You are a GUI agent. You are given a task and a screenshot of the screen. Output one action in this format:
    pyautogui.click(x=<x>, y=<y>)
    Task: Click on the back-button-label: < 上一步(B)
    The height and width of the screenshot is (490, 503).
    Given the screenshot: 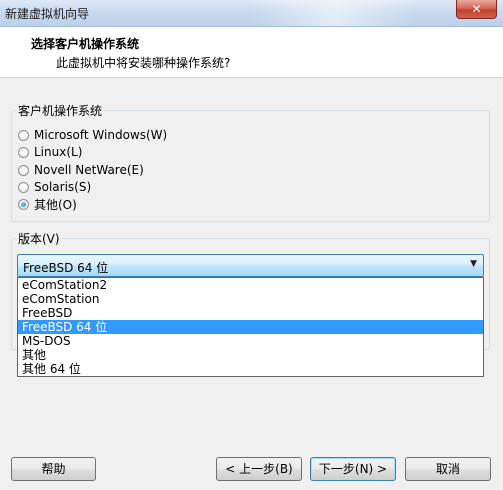 What is the action you would take?
    pyautogui.click(x=259, y=469)
    